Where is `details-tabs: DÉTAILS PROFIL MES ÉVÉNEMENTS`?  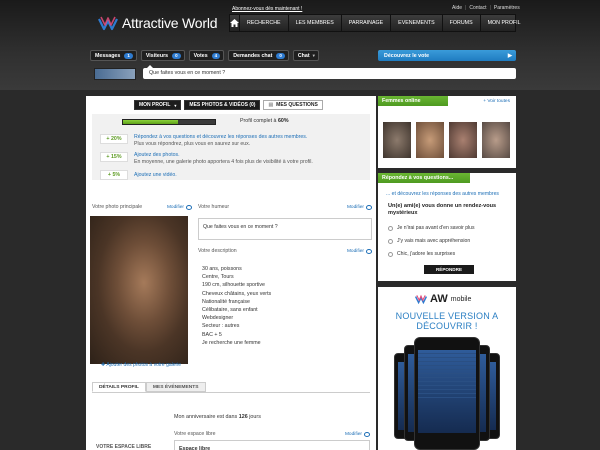 details-tabs: DÉTAILS PROFIL MES ÉVÉNEMENTS is located at coordinates (149, 387).